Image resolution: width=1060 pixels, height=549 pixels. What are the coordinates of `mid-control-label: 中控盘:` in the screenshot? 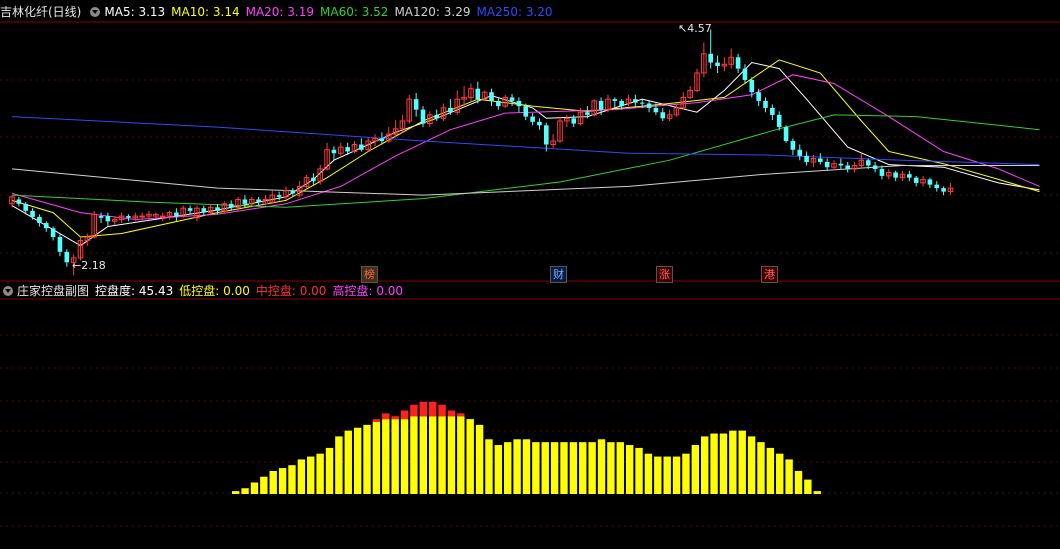 It's located at (275, 291).